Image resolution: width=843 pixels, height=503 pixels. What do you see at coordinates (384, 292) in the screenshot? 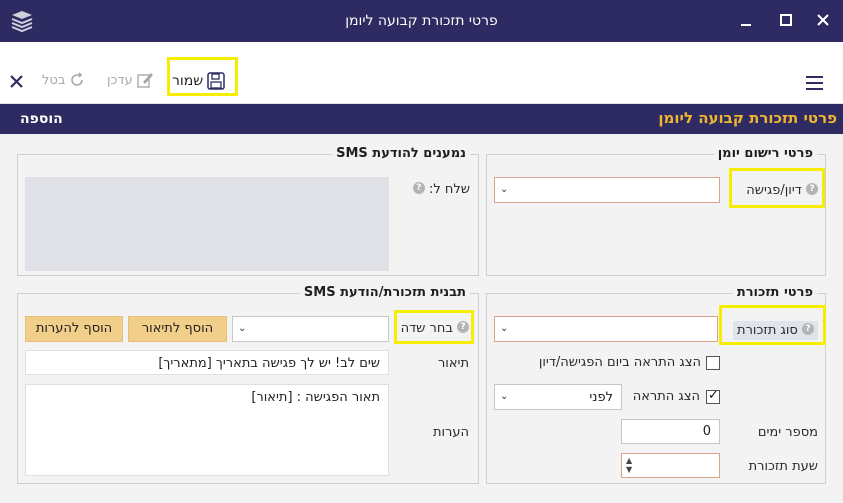
I see `template-legend: תבנית תזכורת/הודעת SMS` at bounding box center [384, 292].